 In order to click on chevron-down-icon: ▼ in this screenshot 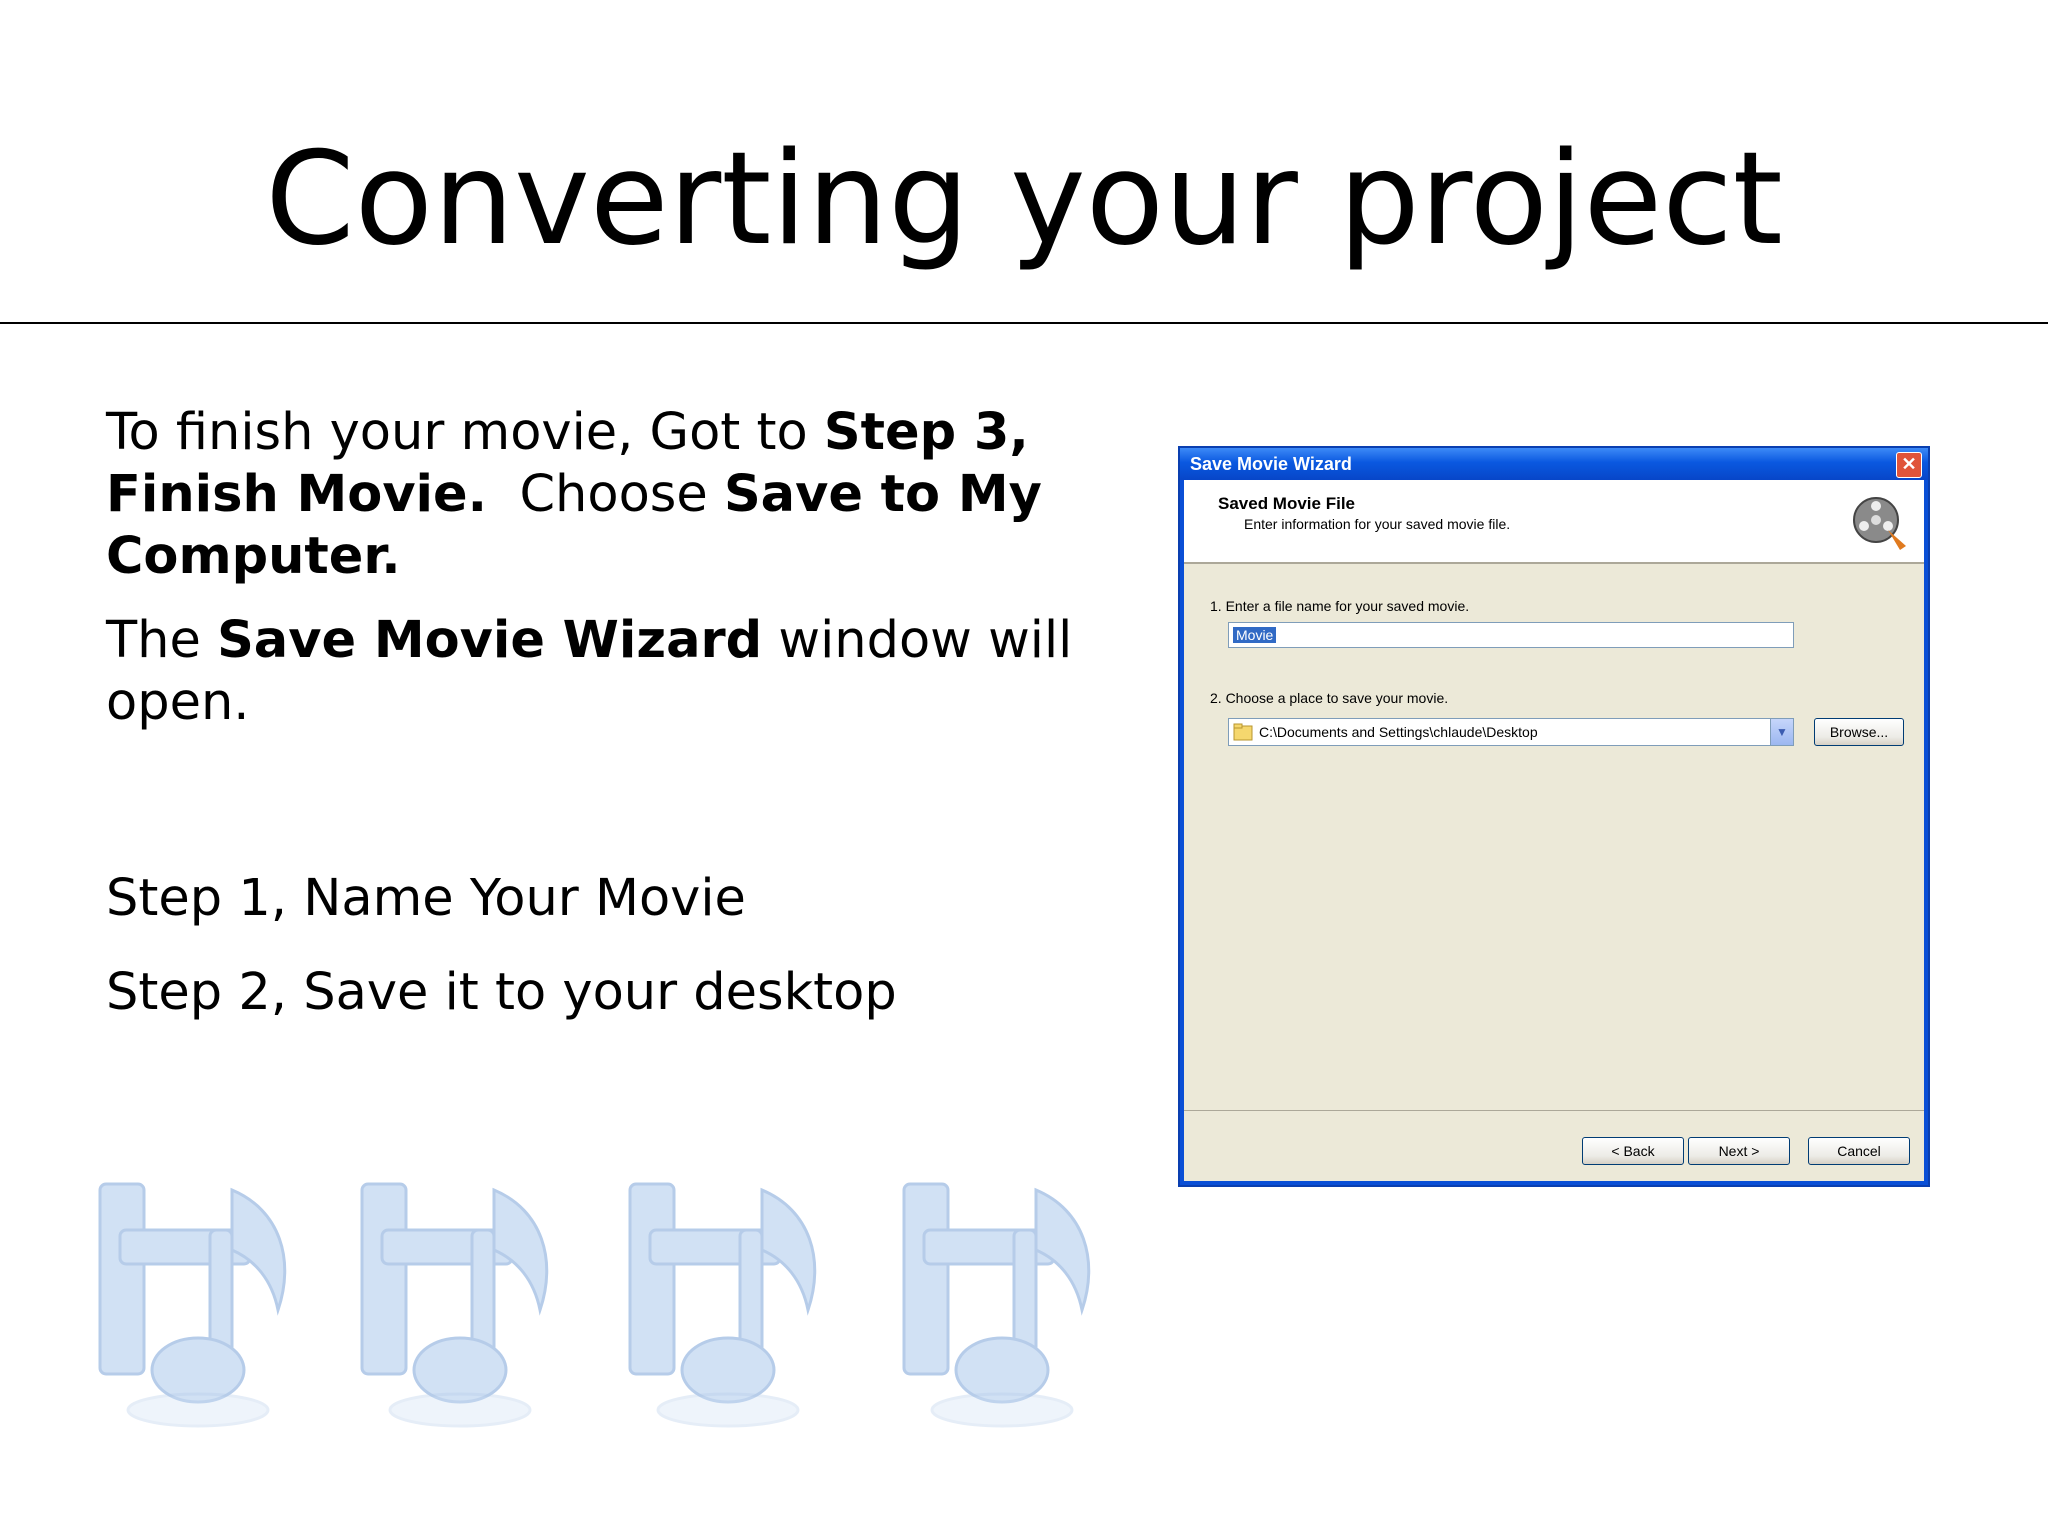, I will do `click(1781, 732)`.